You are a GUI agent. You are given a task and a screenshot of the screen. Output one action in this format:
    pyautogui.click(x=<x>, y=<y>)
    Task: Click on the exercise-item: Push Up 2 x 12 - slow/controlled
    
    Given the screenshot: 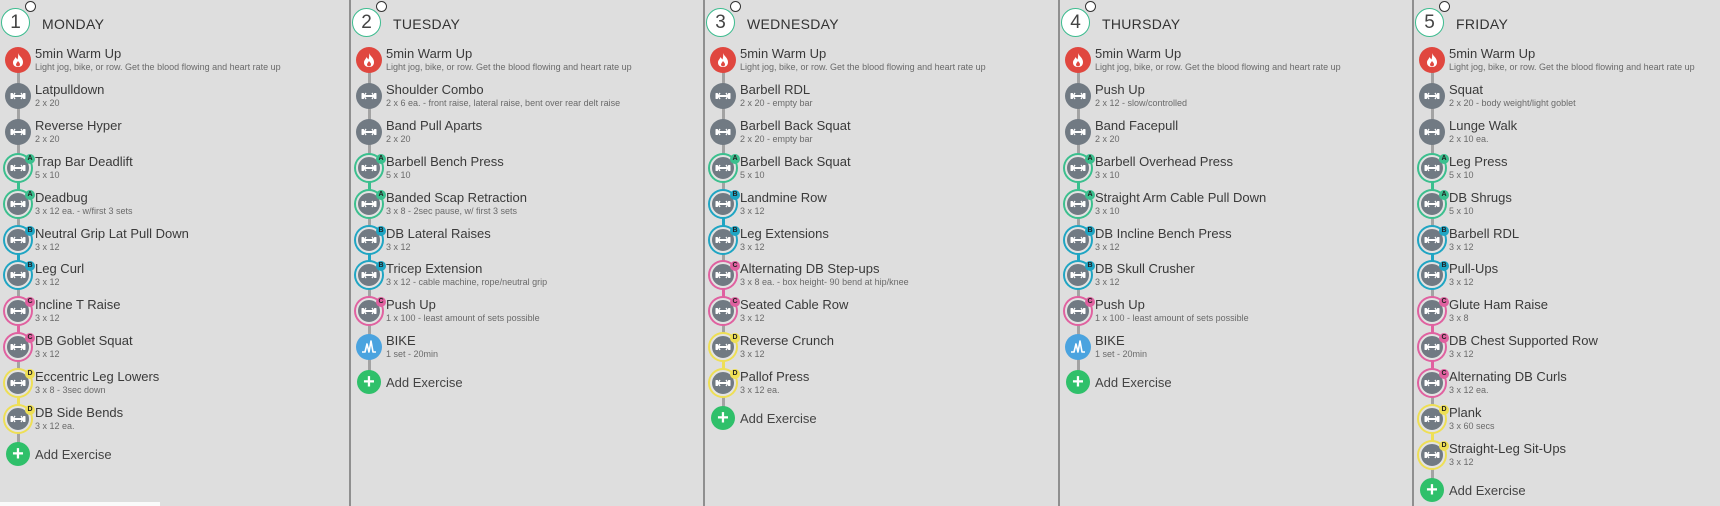 What is the action you would take?
    pyautogui.click(x=1236, y=100)
    